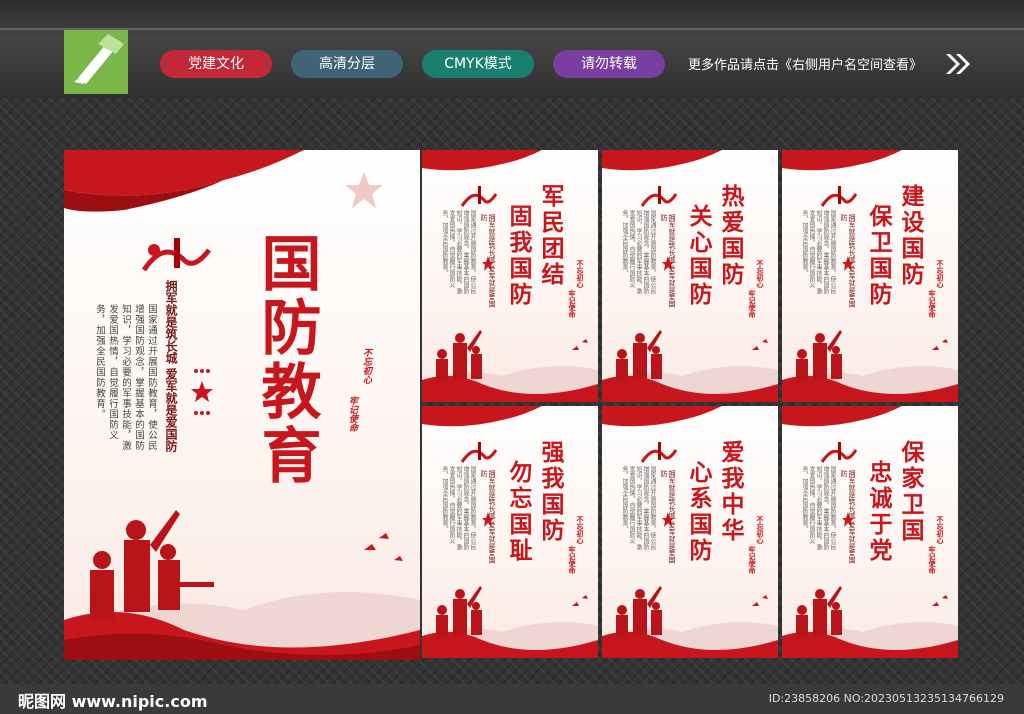 Image resolution: width=1024 pixels, height=714 pixels. I want to click on small-title-line1: 强我国防, so click(550, 492).